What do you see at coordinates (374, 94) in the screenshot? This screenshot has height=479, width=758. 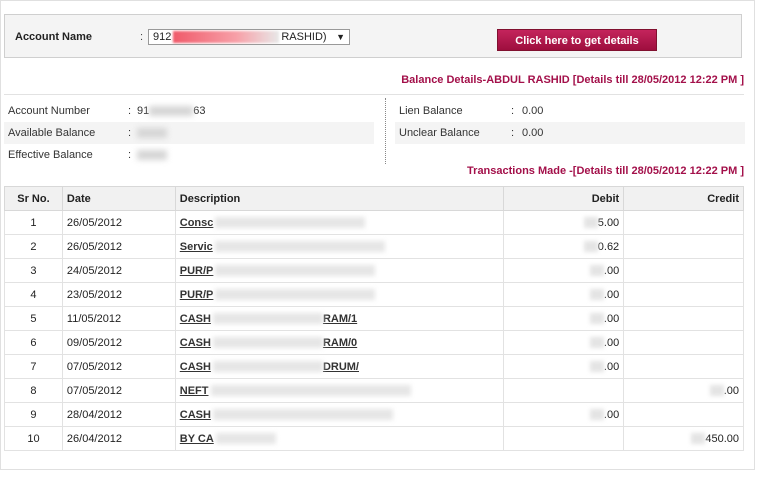 I see `divider` at bounding box center [374, 94].